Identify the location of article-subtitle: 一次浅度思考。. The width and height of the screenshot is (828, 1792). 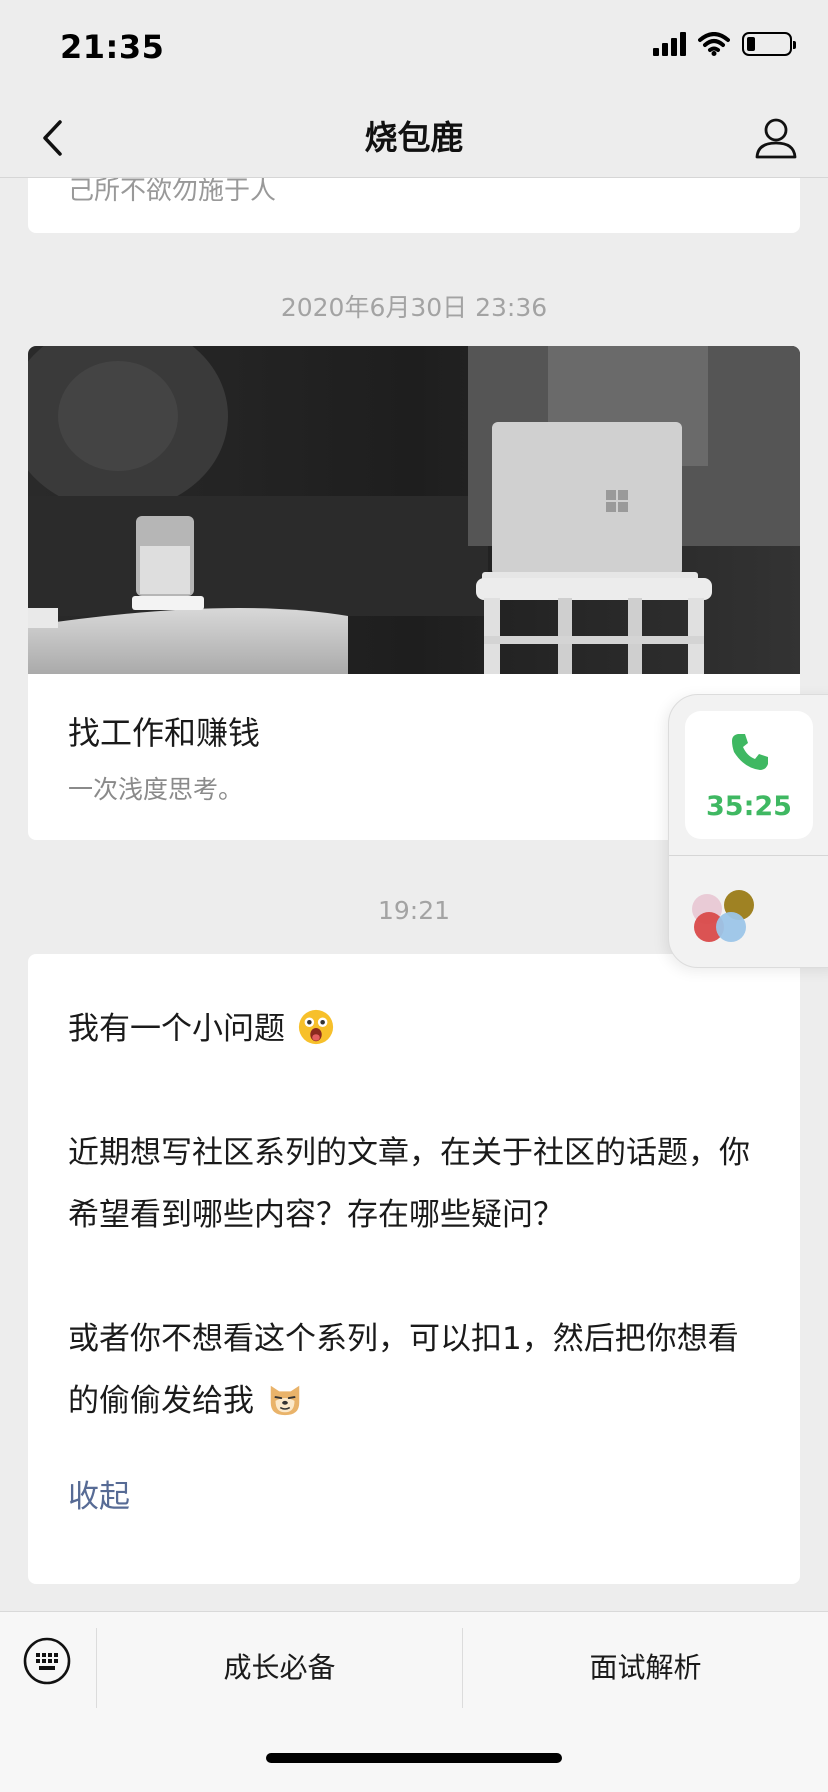
(156, 789).